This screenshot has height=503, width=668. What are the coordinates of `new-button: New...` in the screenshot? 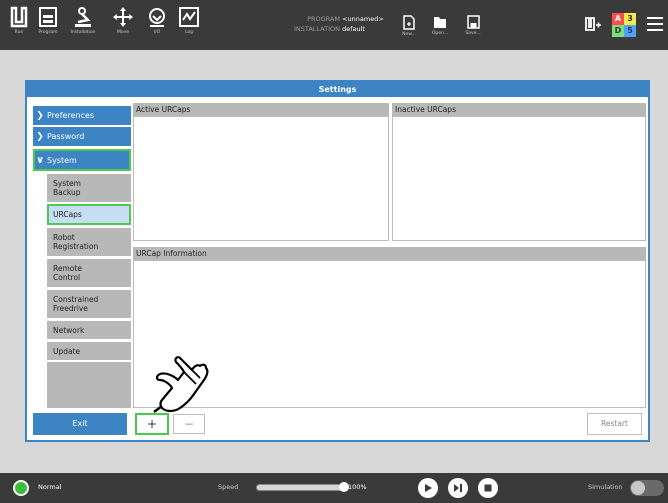 It's located at (409, 25).